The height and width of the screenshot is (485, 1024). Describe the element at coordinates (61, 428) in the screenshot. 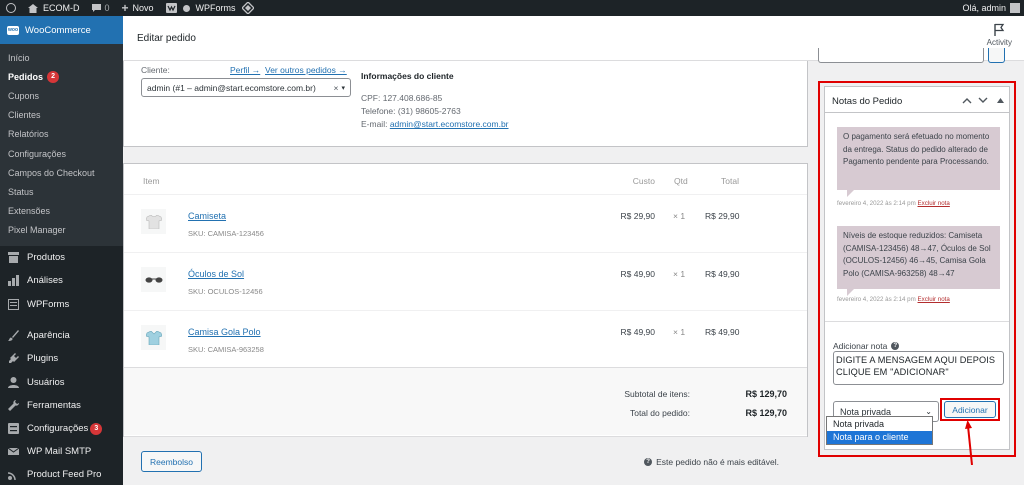

I see `menu-configuracoes: Configurações 3` at that location.